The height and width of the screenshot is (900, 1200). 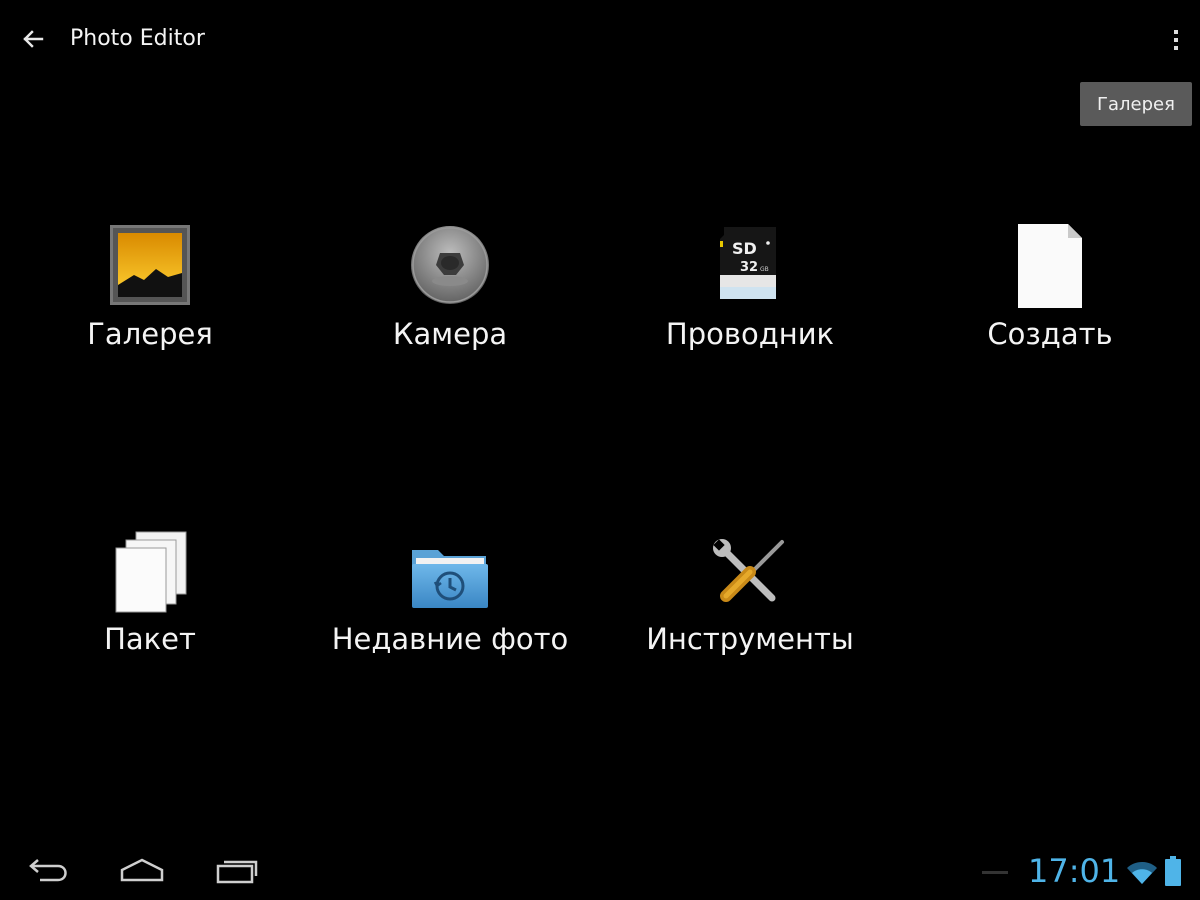 I want to click on gallery-icon, so click(x=150, y=270).